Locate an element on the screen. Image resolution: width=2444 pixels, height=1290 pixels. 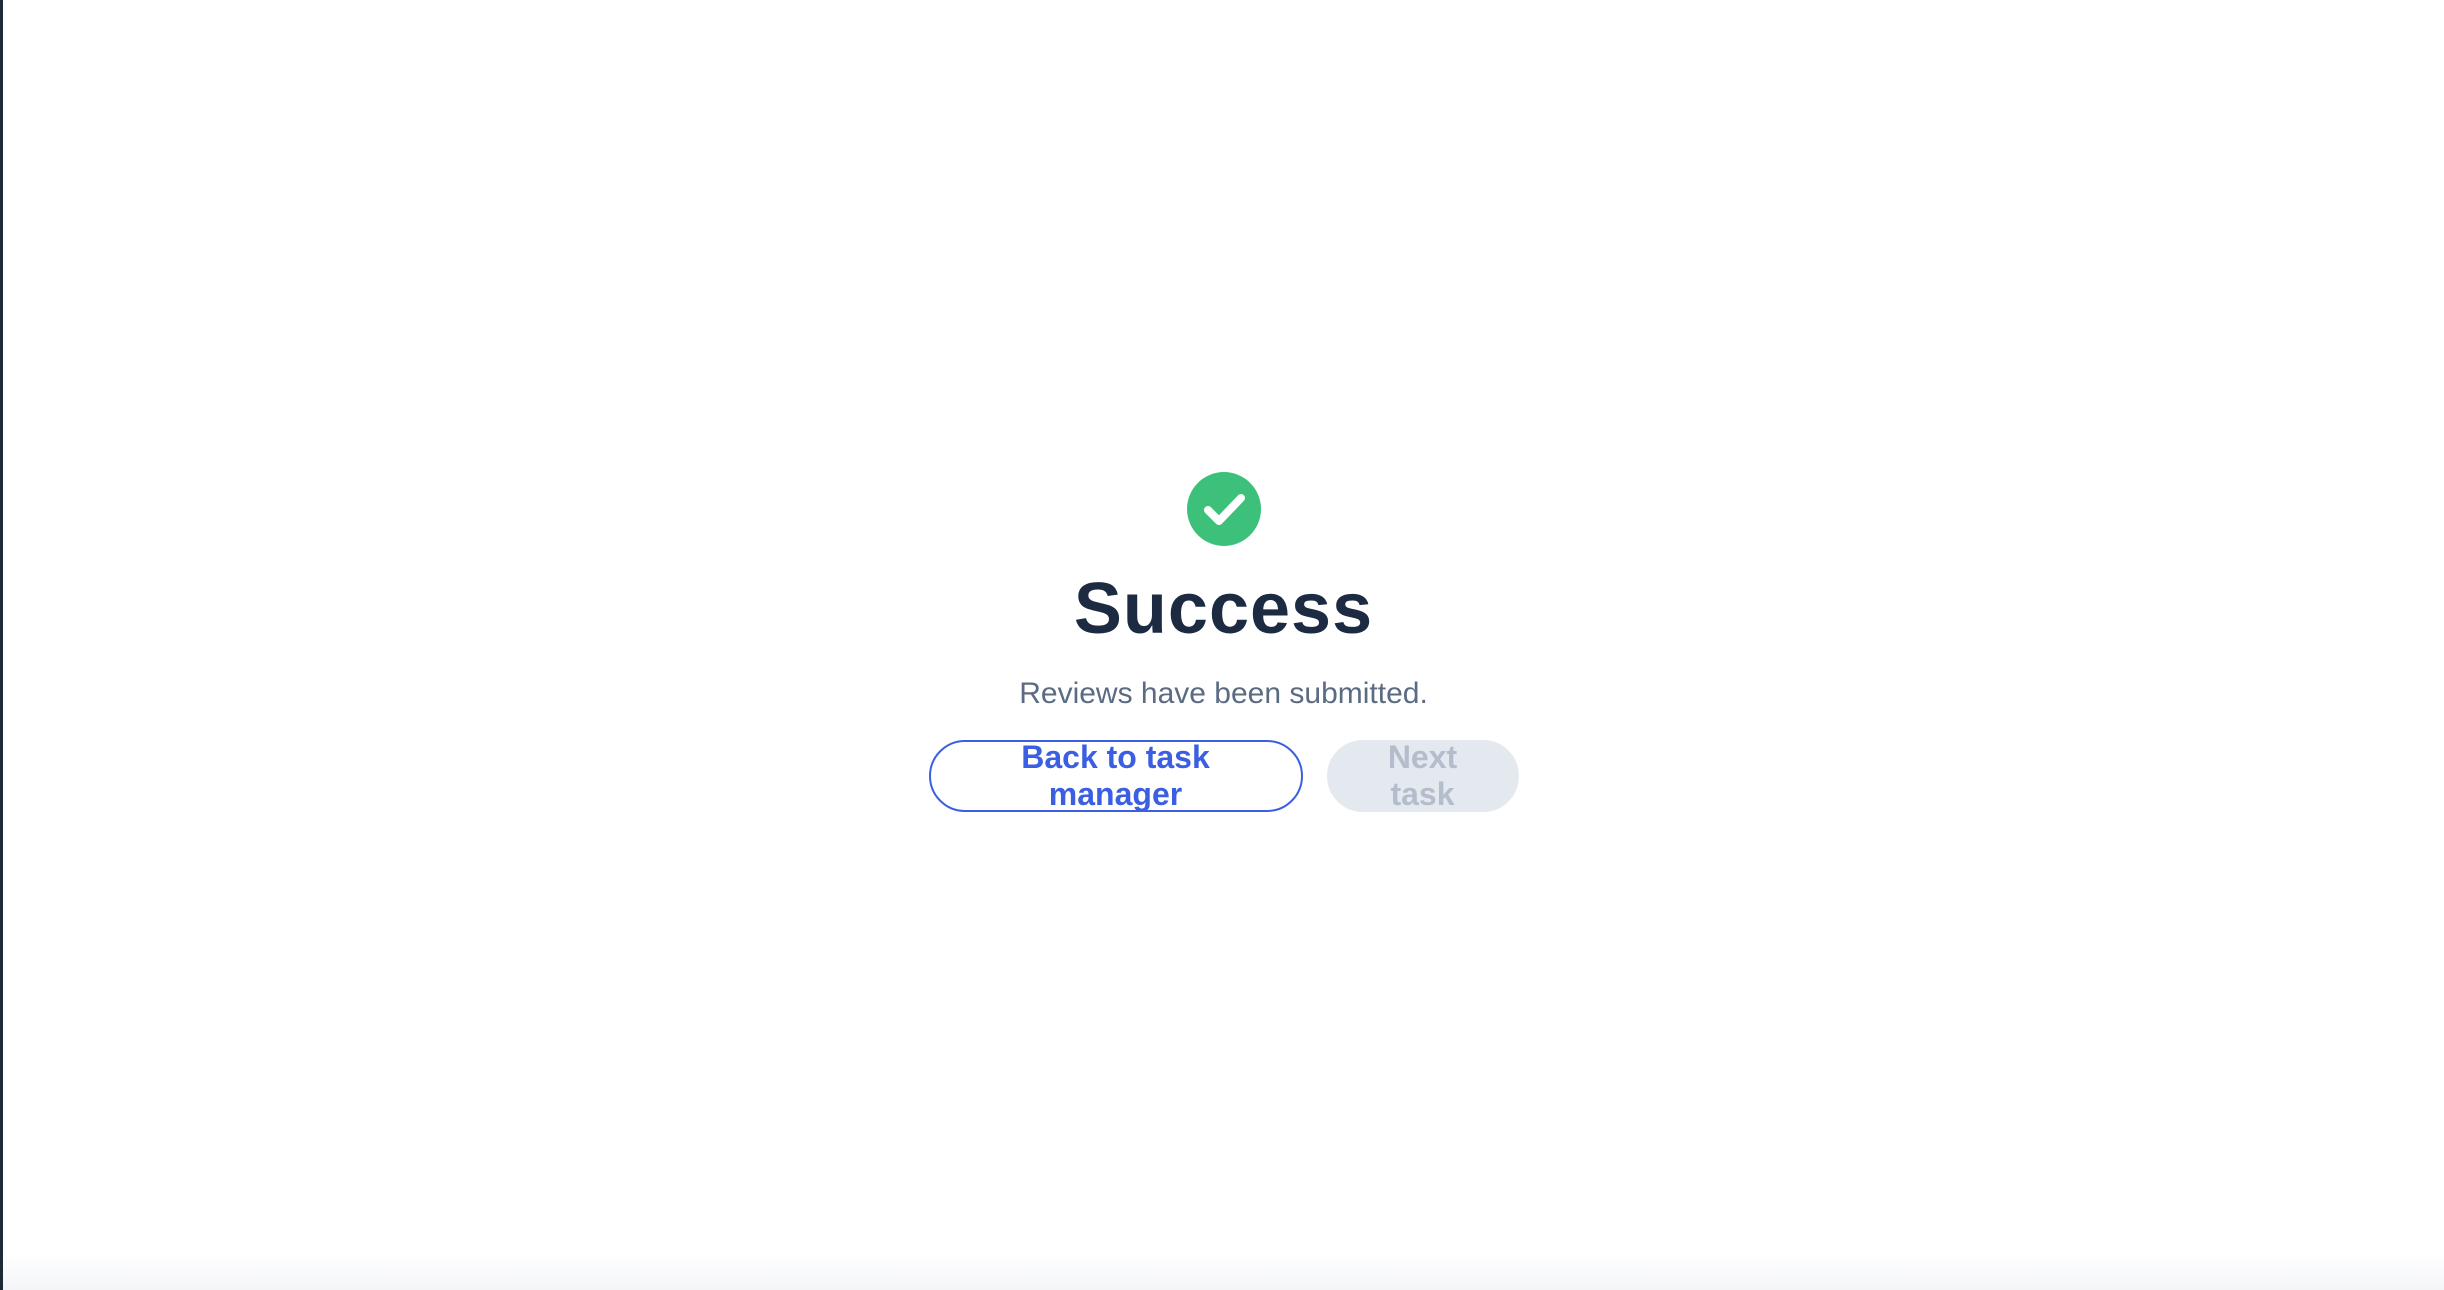
check-circle-icon is located at coordinates (1223, 509).